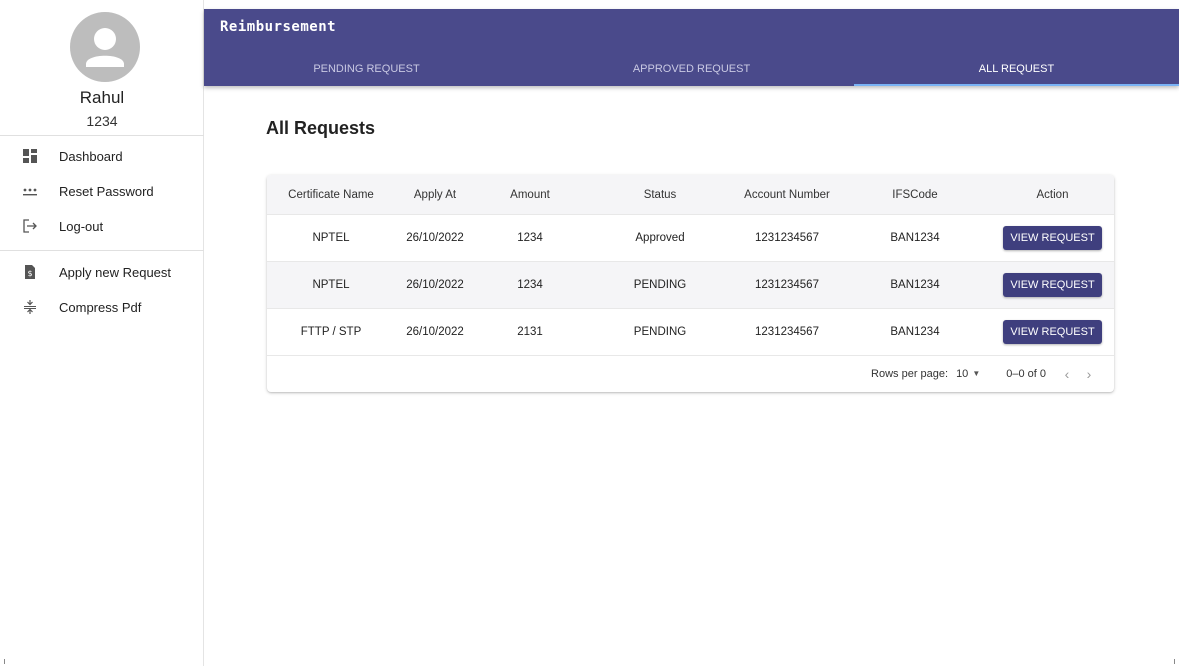 The image size is (1179, 666). Describe the element at coordinates (102, 121) in the screenshot. I see `user-id: 1234` at that location.